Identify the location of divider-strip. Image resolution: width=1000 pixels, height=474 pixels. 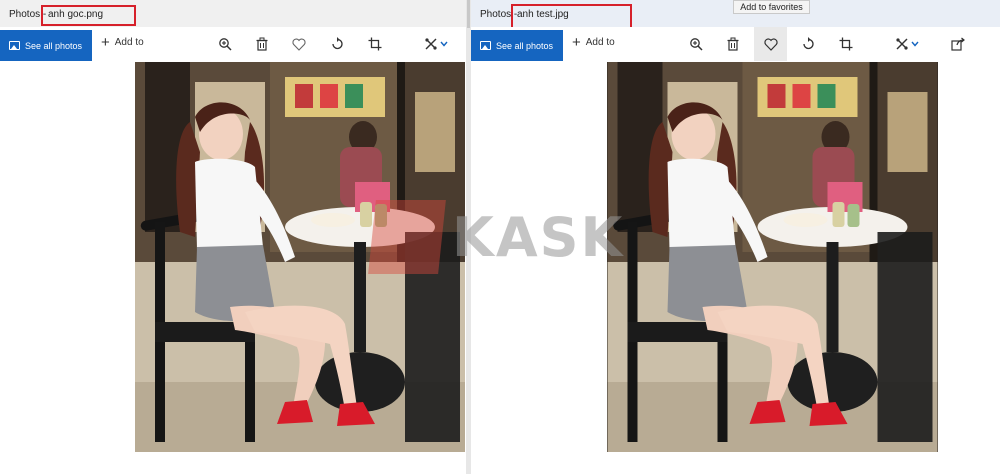
(468, 14).